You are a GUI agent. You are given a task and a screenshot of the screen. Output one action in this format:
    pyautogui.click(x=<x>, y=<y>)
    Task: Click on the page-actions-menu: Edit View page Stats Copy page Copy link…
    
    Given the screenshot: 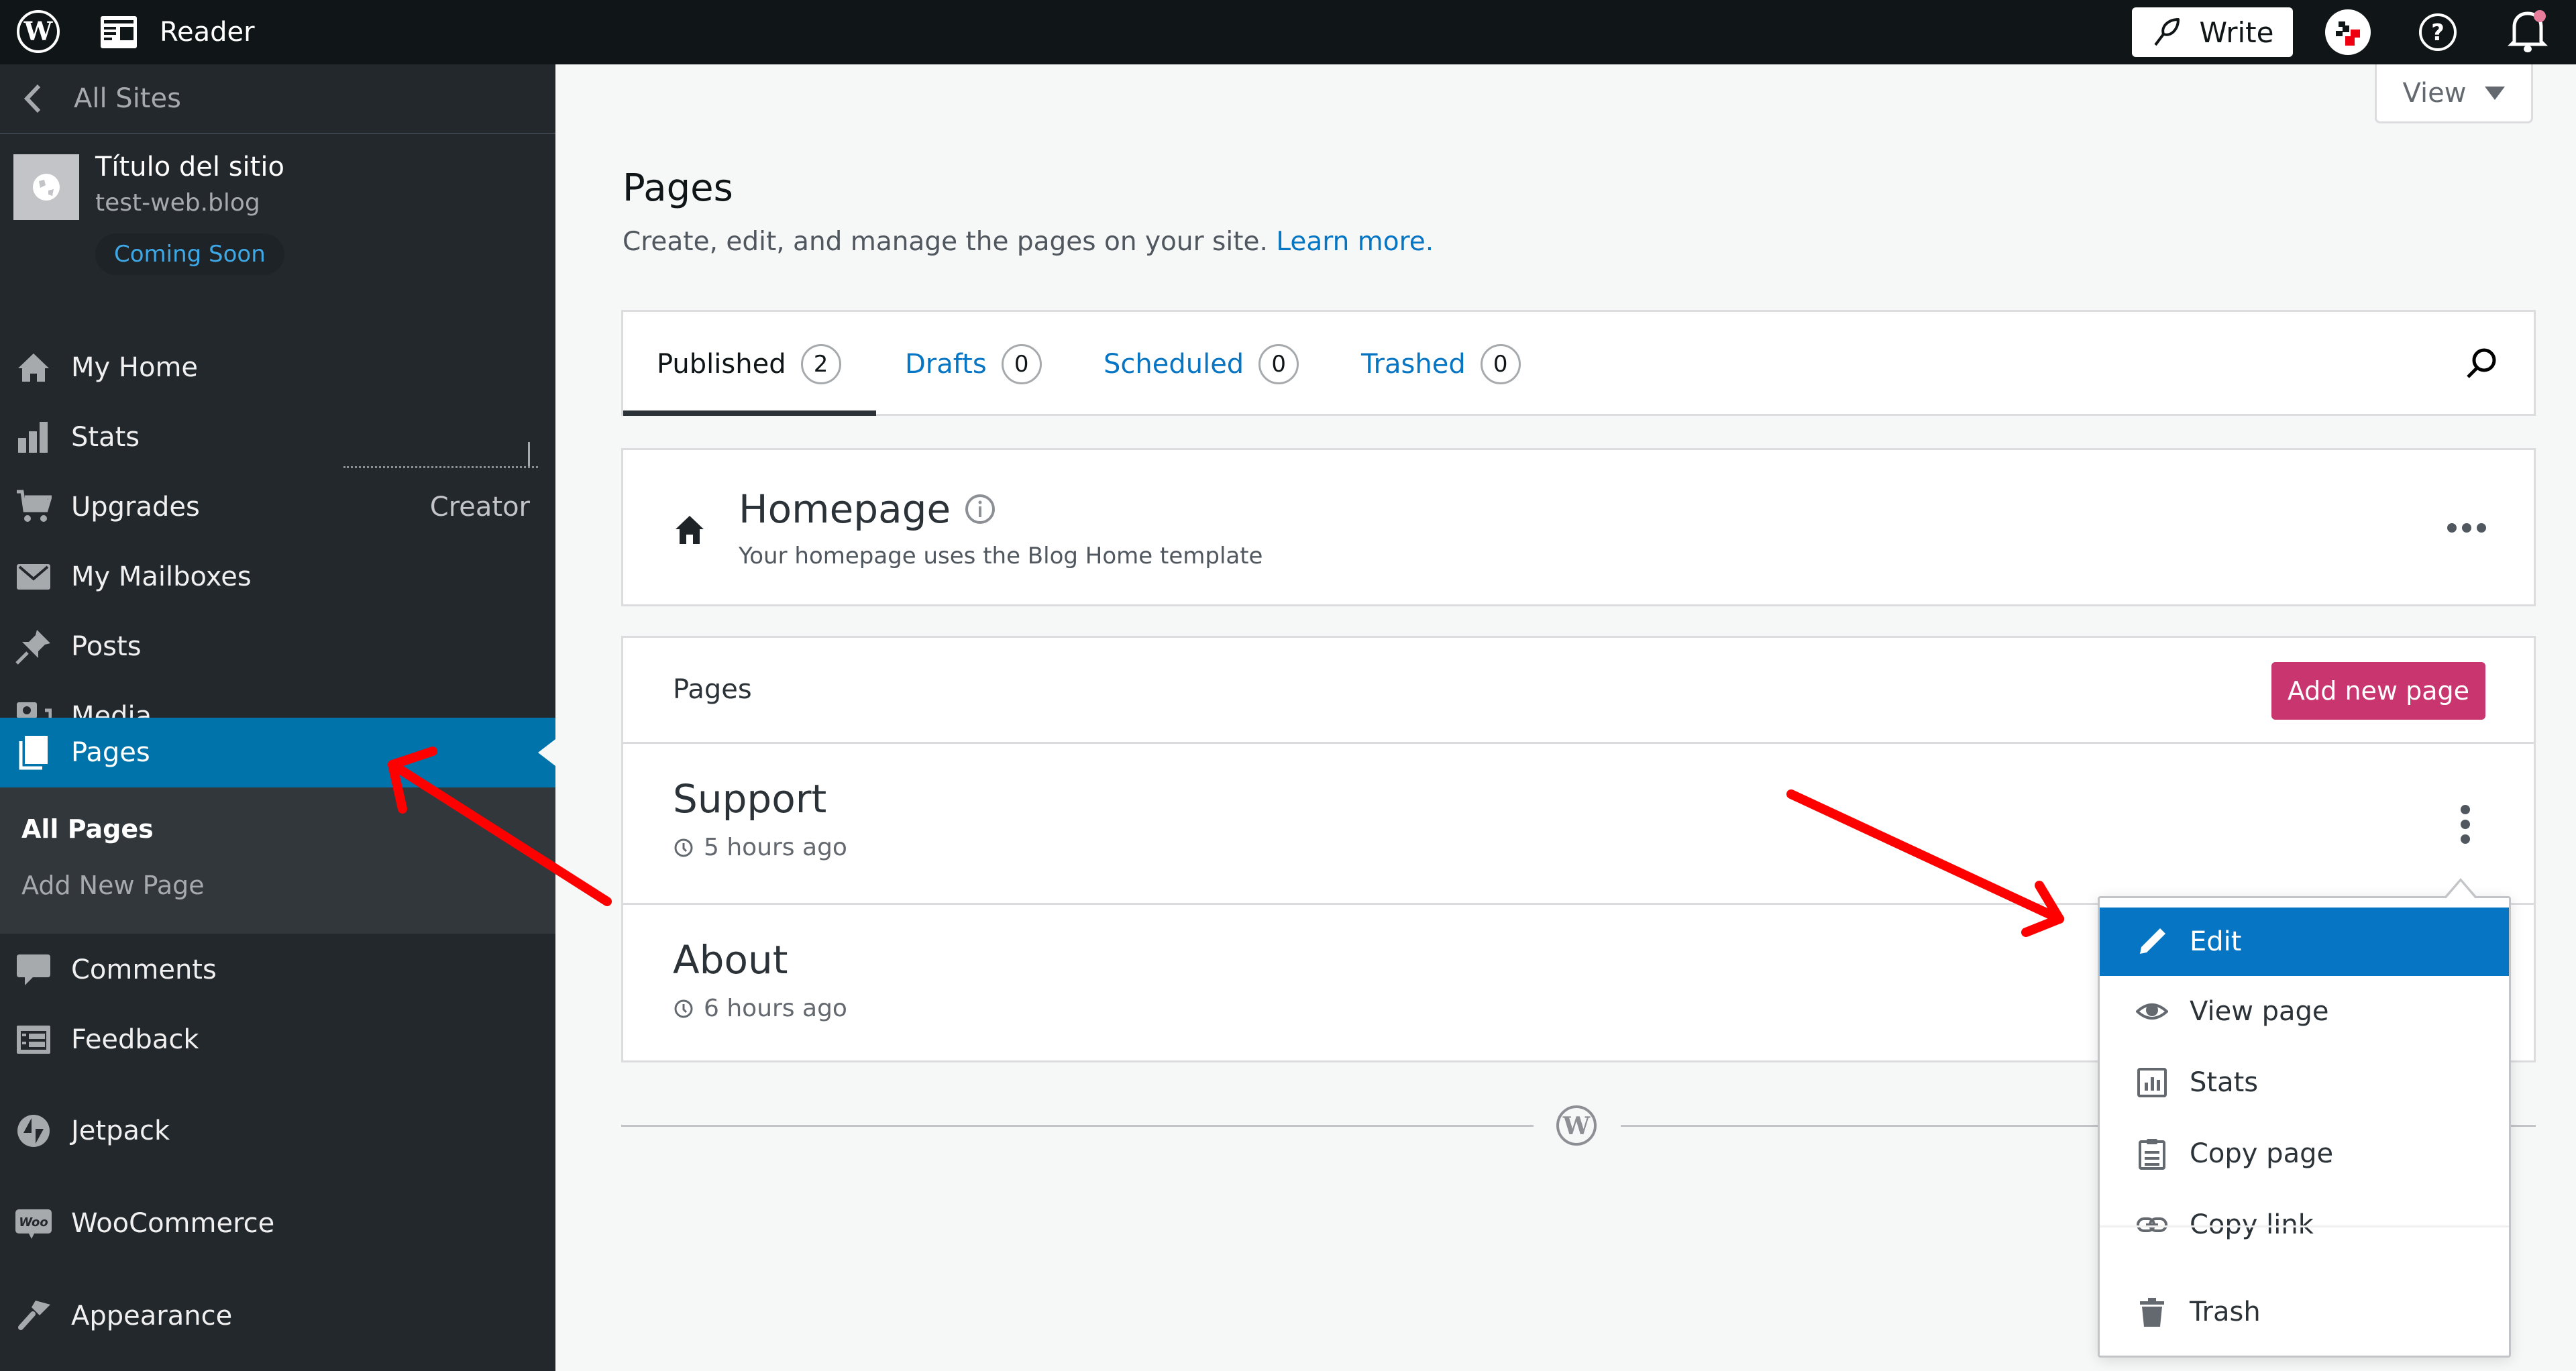 What is the action you would take?
    pyautogui.click(x=2304, y=1118)
    